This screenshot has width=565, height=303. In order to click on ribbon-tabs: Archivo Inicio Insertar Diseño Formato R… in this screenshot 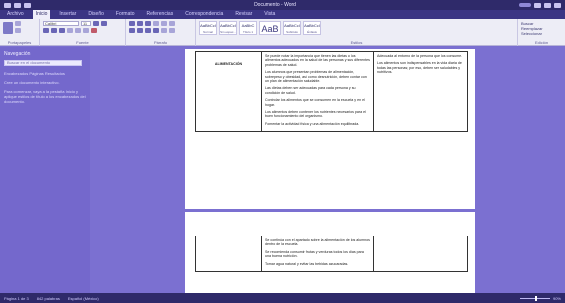, I will do `click(282, 14)`.